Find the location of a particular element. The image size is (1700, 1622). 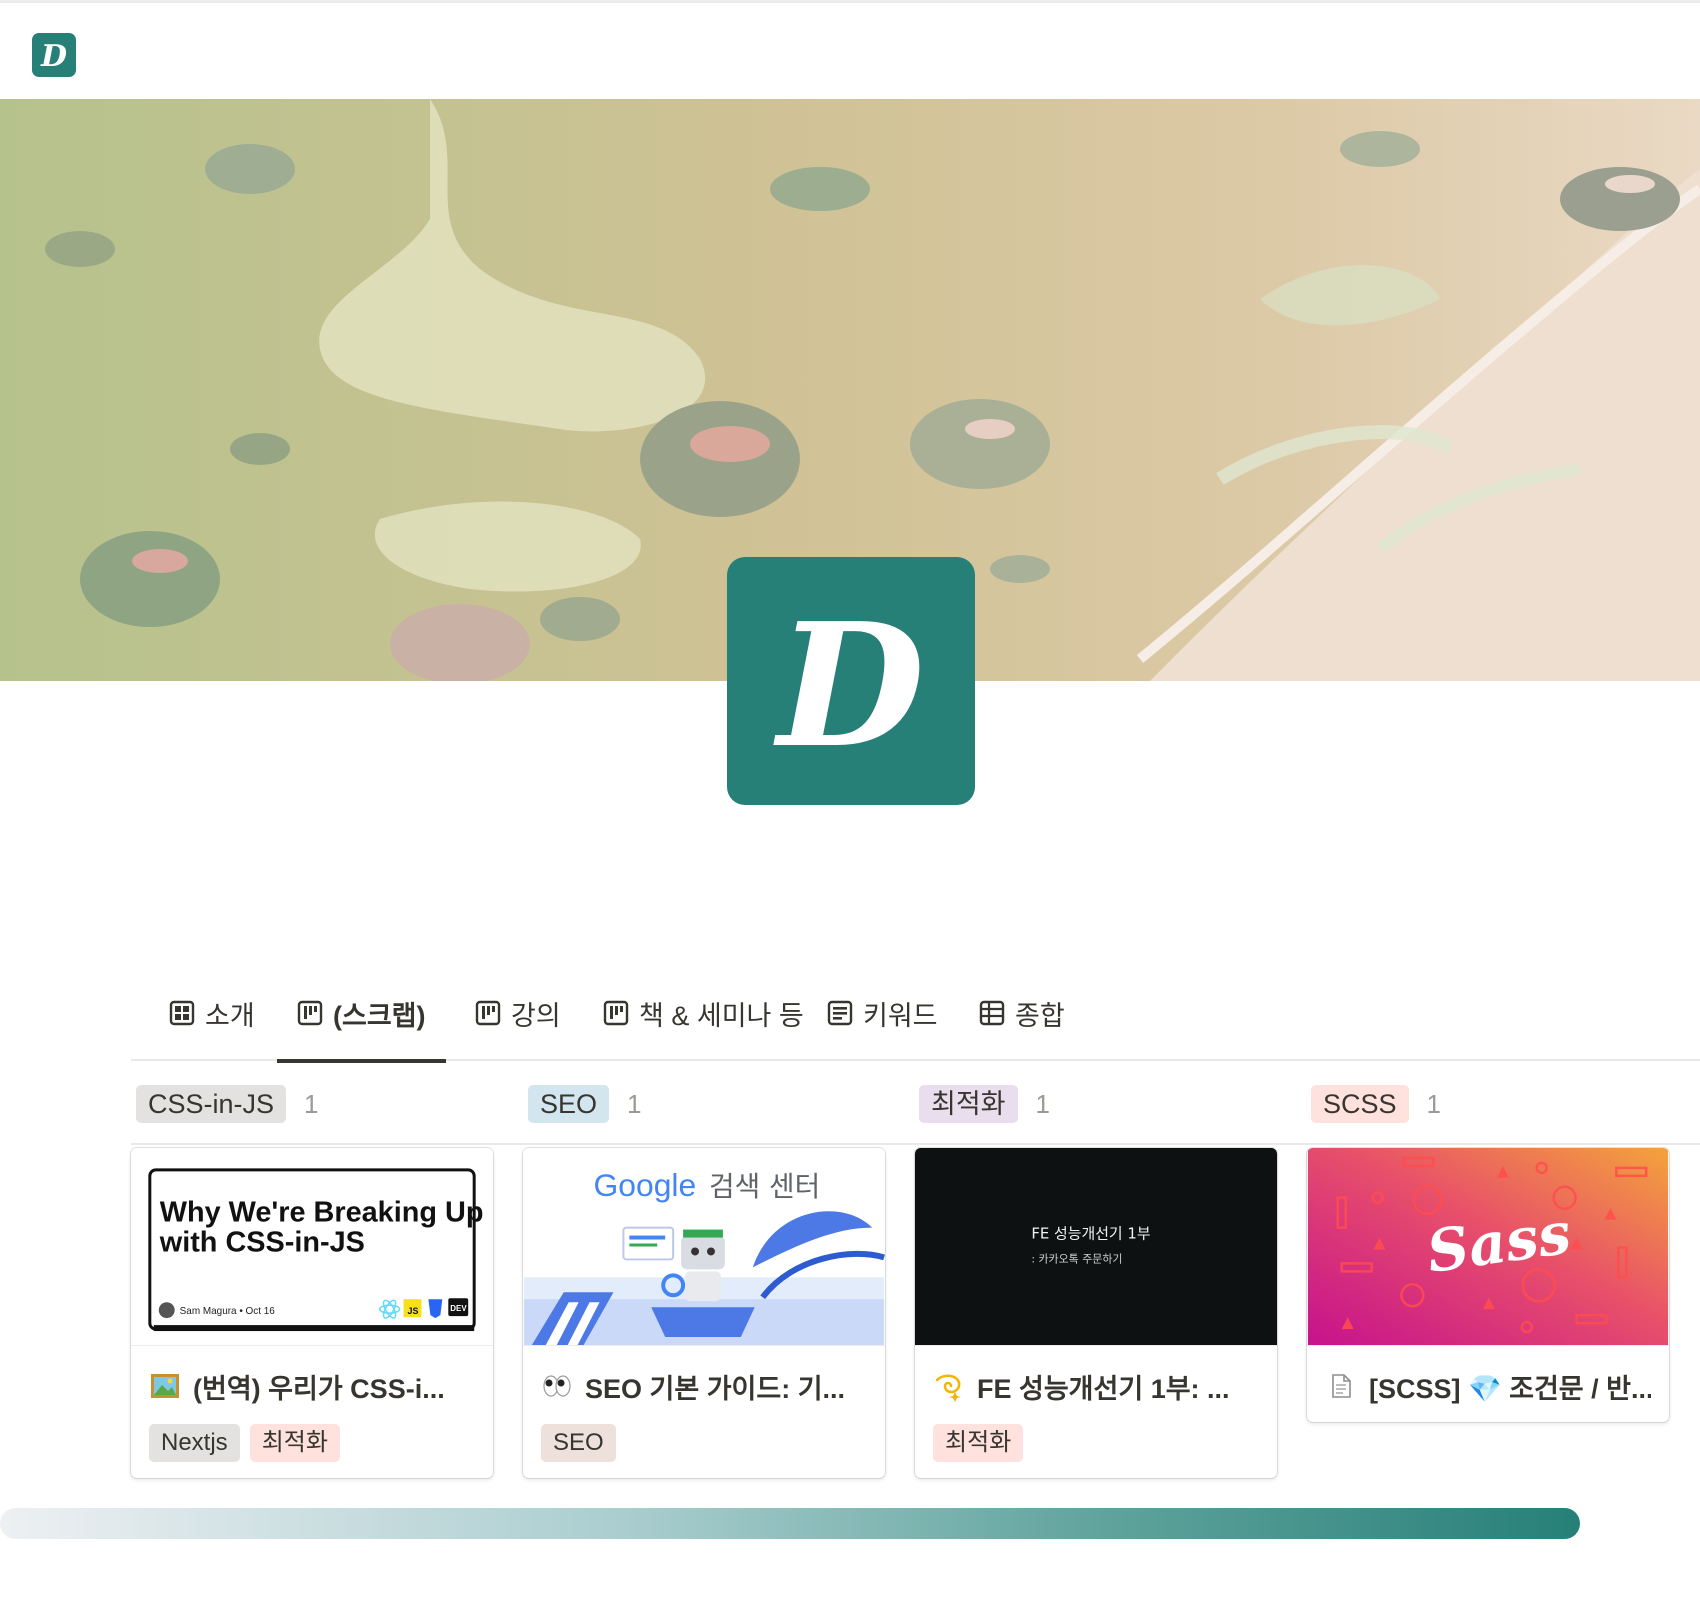

framed-picture-icon is located at coordinates (165, 1386).